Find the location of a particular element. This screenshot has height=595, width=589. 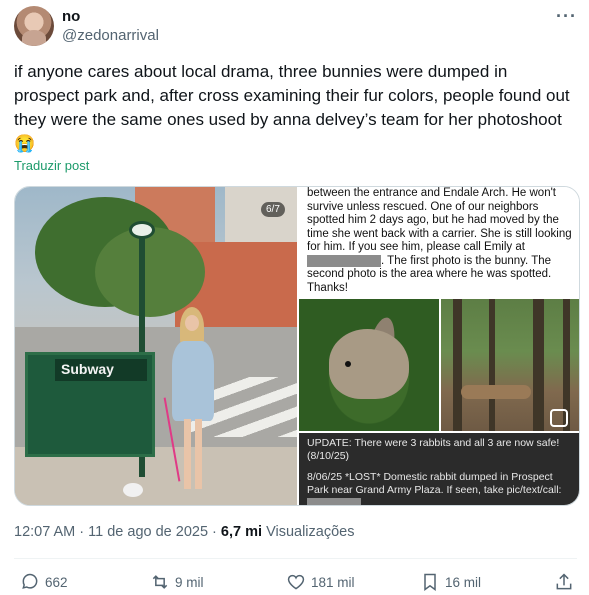

subway-sign: Subway is located at coordinates (101, 370).